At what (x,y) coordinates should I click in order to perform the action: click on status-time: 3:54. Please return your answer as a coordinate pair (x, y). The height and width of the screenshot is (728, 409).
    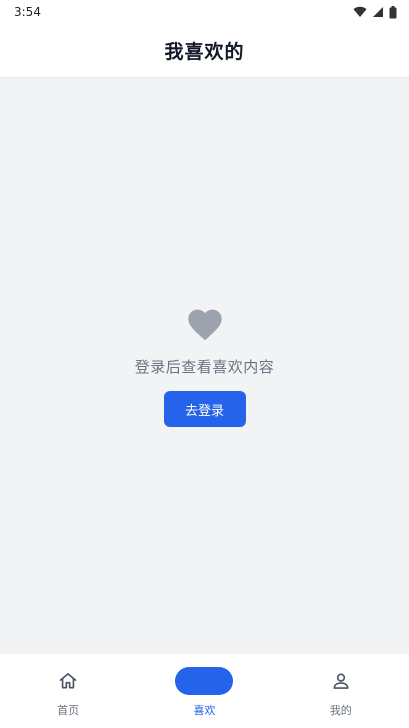
    Looking at the image, I should click on (27, 12).